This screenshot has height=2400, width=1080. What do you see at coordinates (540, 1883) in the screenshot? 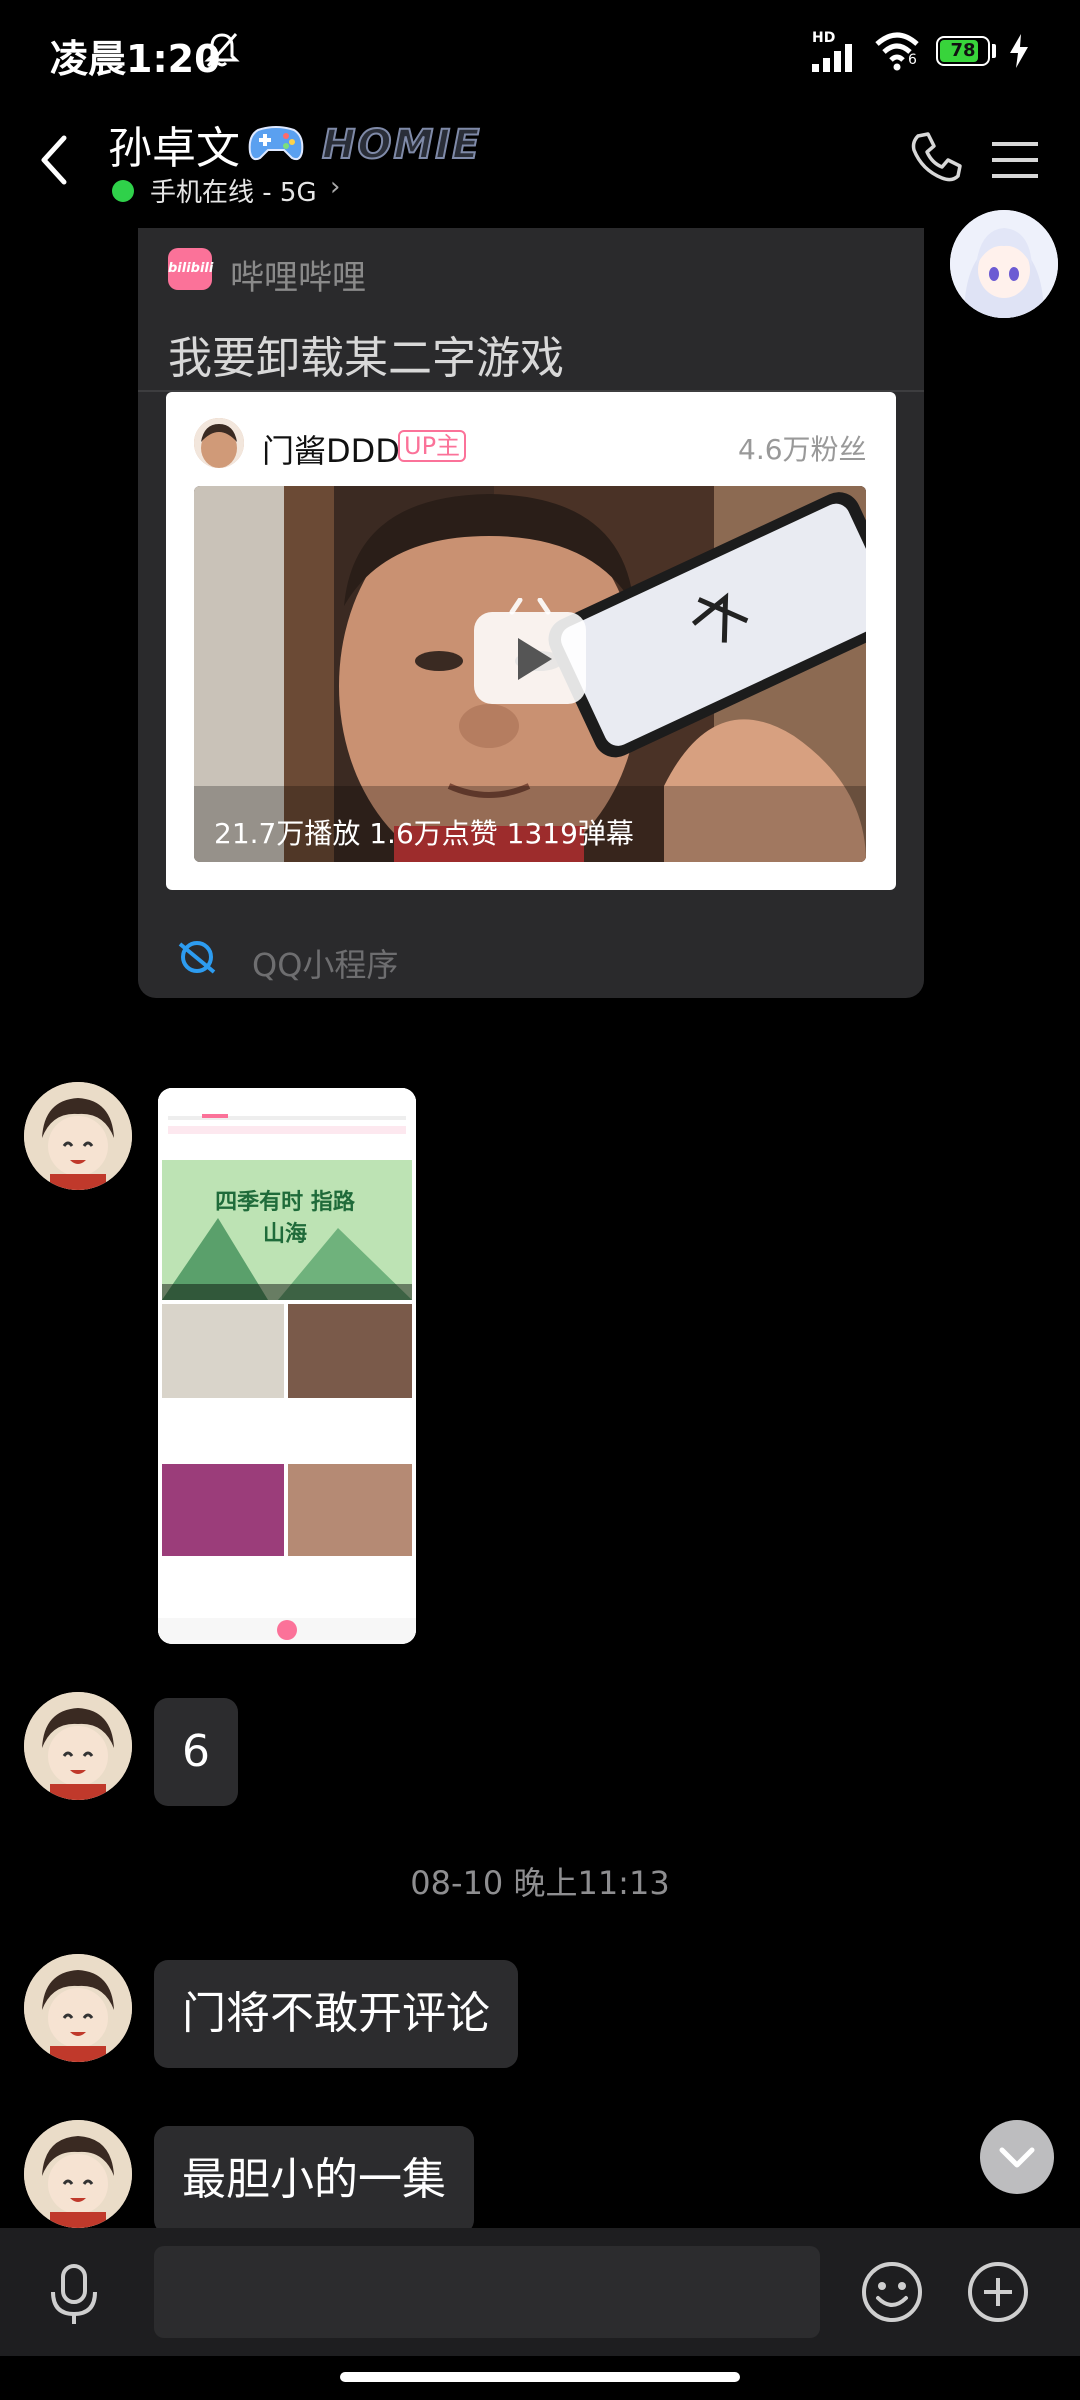
I see `message-timestamp: 08-10 晚上11:13` at bounding box center [540, 1883].